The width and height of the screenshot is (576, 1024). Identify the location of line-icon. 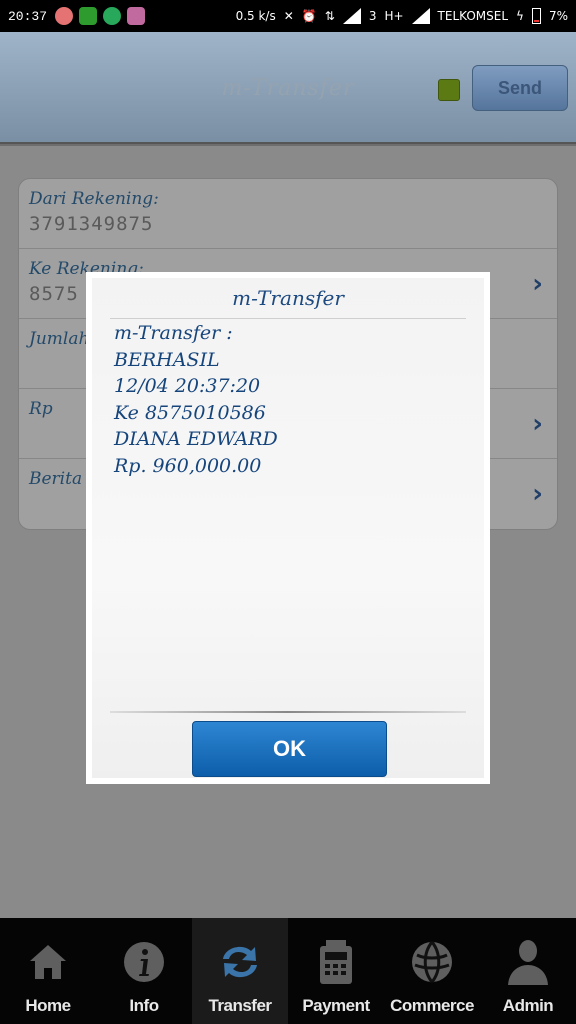
(112, 16).